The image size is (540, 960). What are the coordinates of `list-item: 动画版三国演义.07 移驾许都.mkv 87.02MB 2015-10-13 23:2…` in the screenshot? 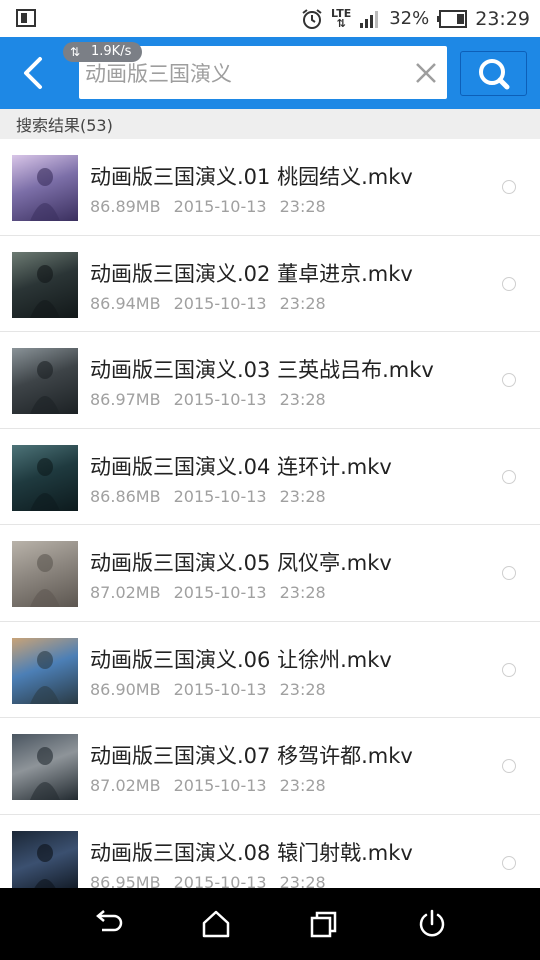 It's located at (270, 766).